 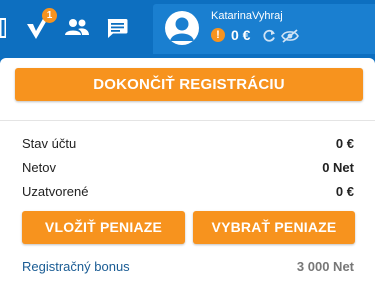 I want to click on account-state-value: 0 €, so click(x=344, y=143).